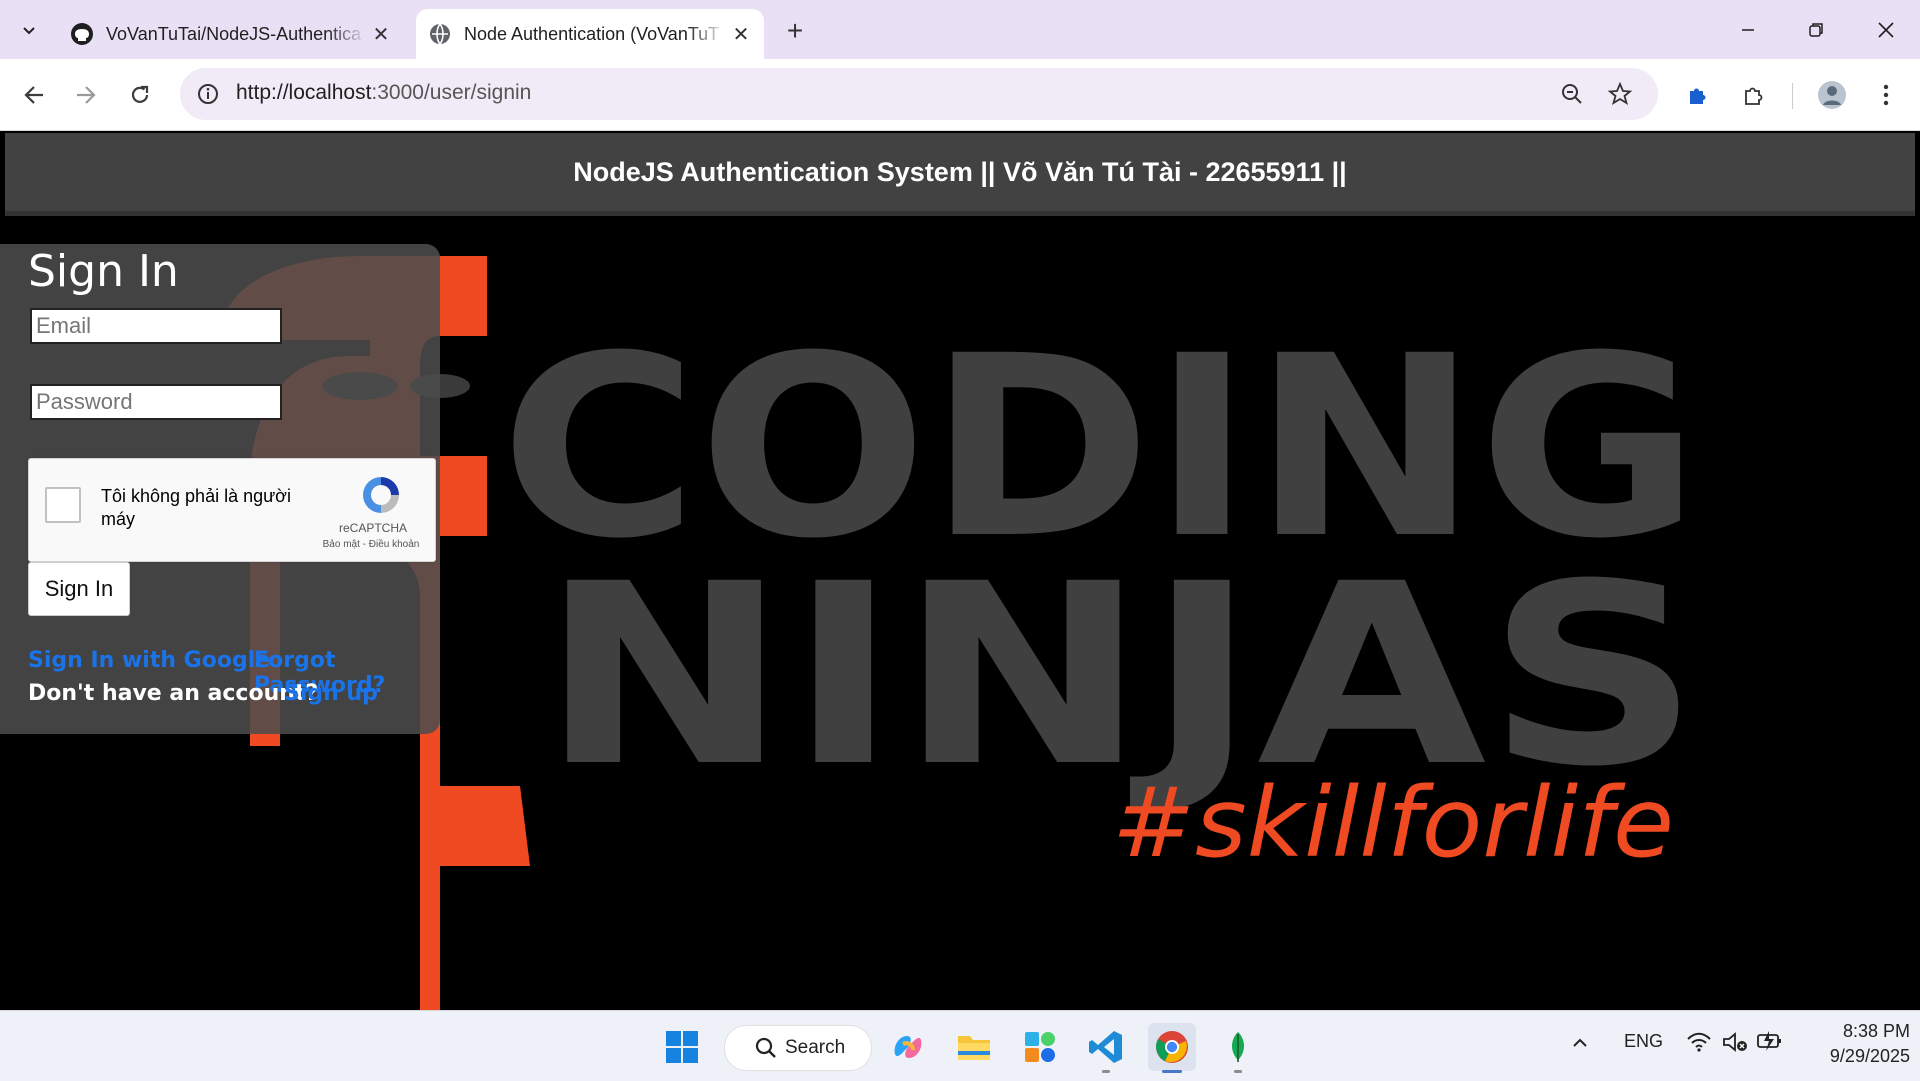  Describe the element at coordinates (331, 693) in the screenshot. I see `signup-link: Sign up` at that location.